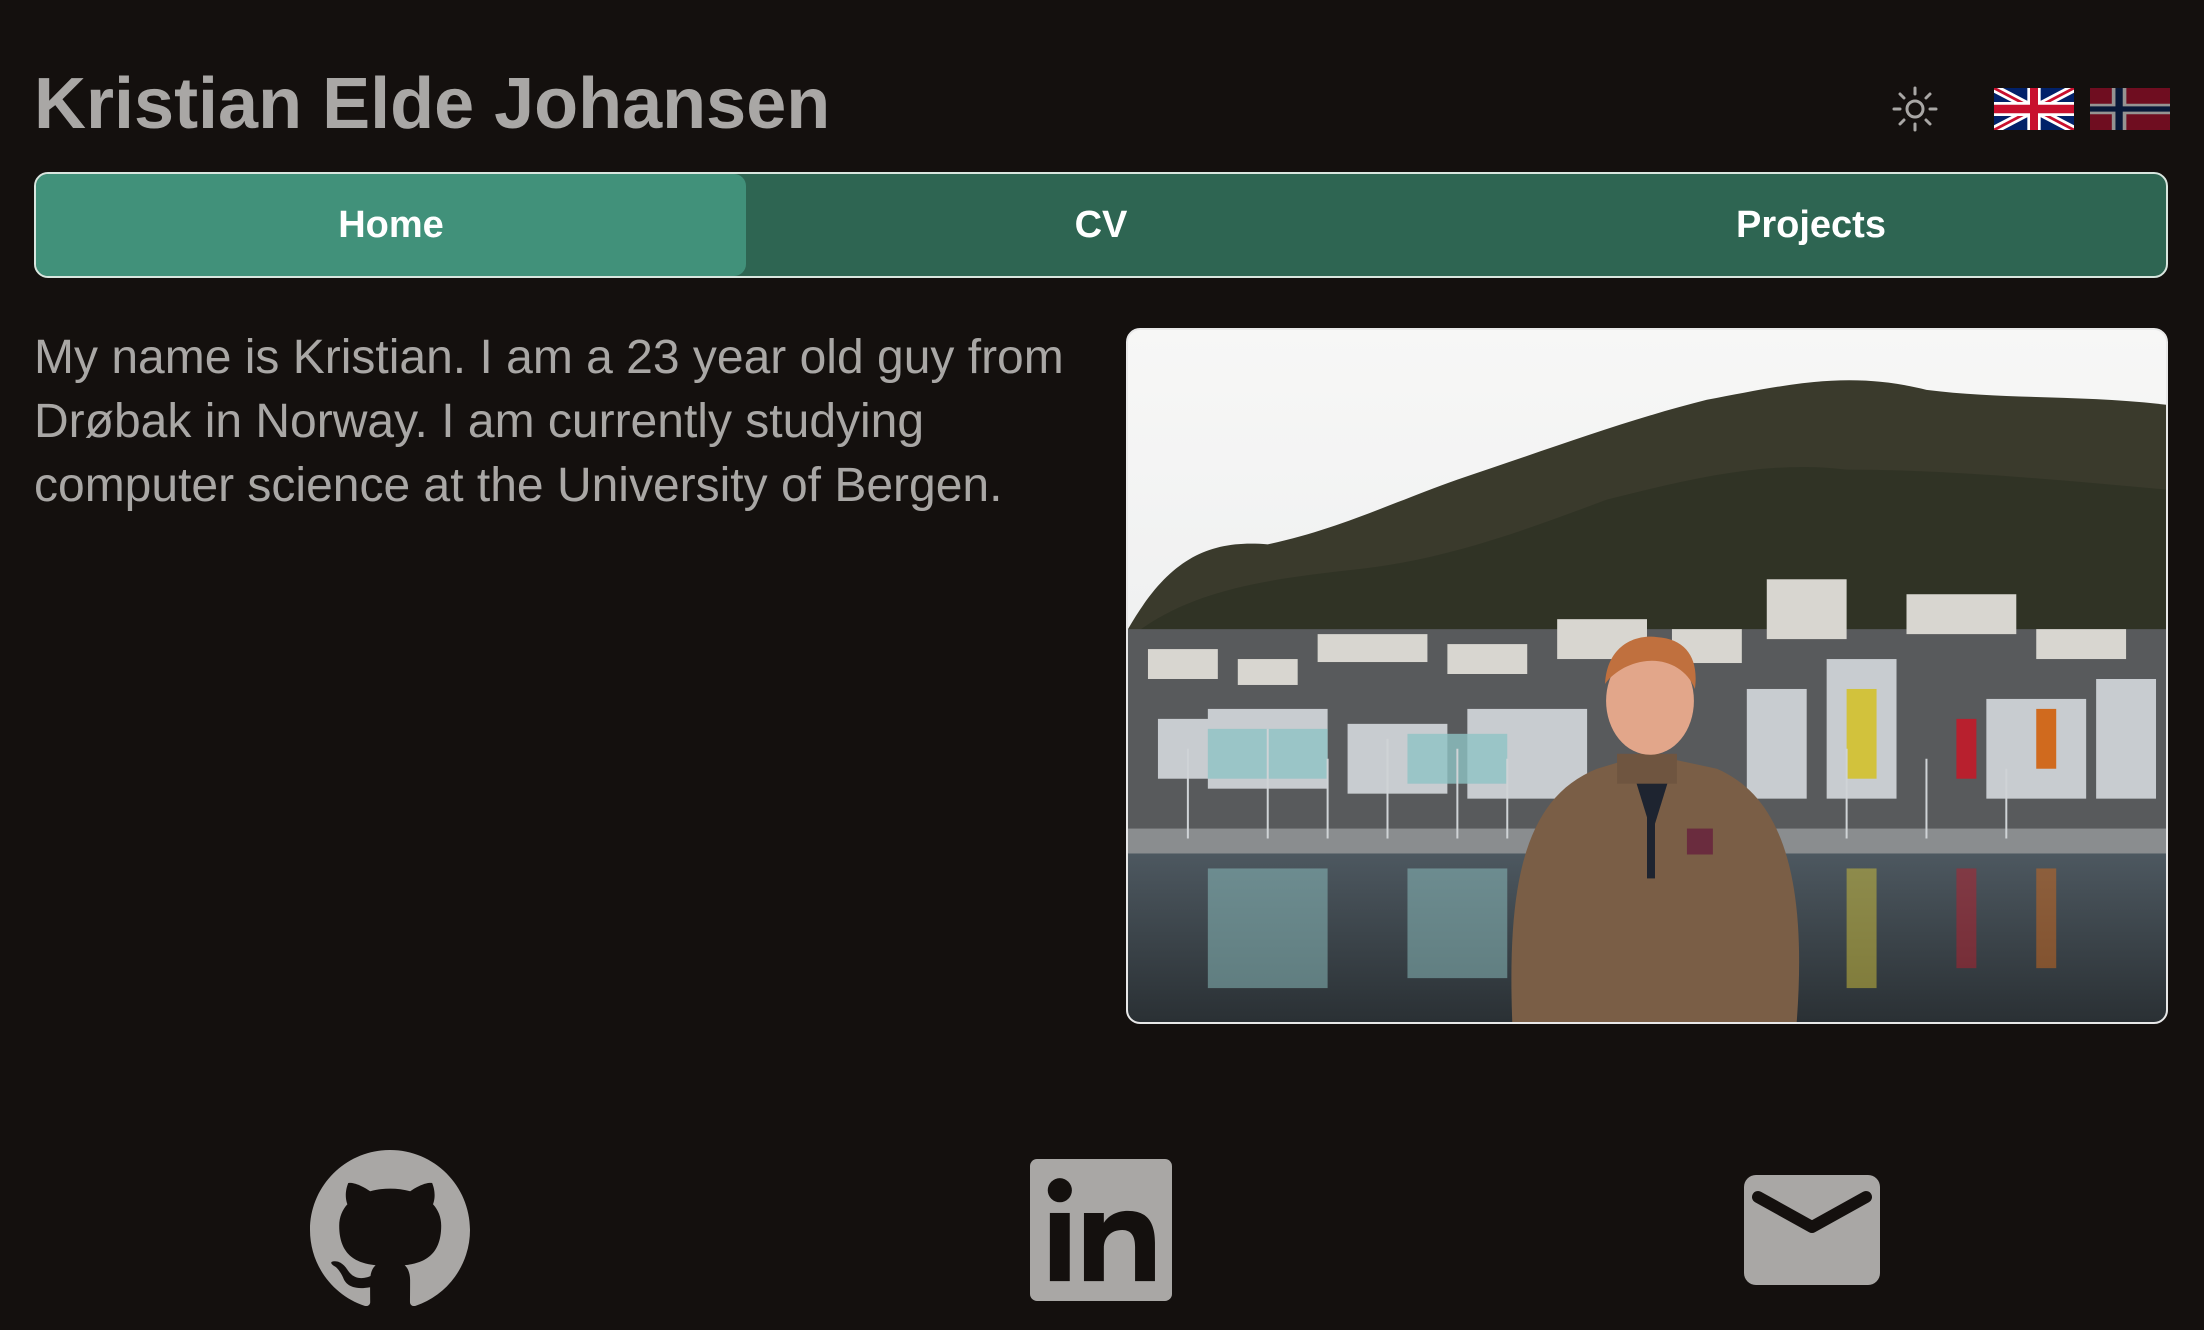 The image size is (2204, 1330). Describe the element at coordinates (1811, 225) in the screenshot. I see `tab-projects: Projects` at that location.